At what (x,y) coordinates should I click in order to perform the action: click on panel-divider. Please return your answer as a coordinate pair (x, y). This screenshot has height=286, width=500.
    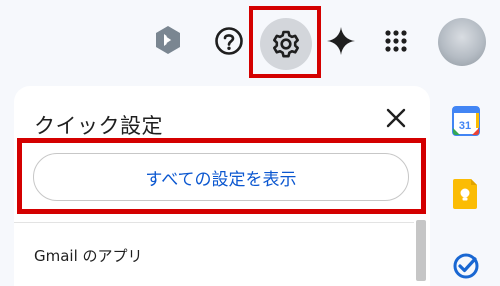
    Looking at the image, I should click on (214, 222).